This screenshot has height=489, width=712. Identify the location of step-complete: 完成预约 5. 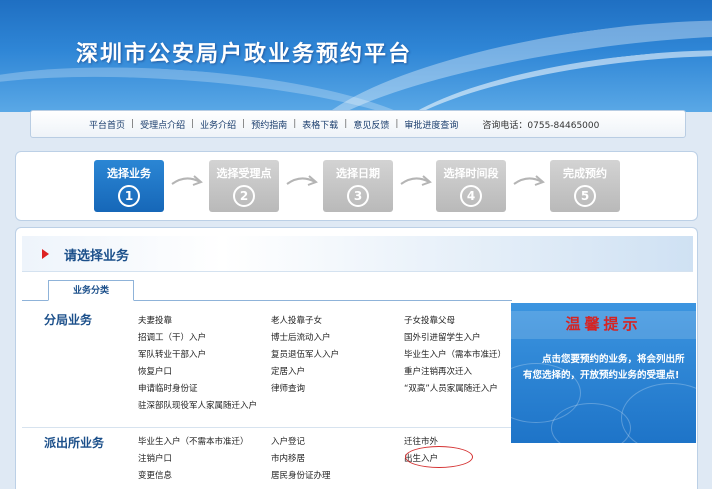
(585, 186).